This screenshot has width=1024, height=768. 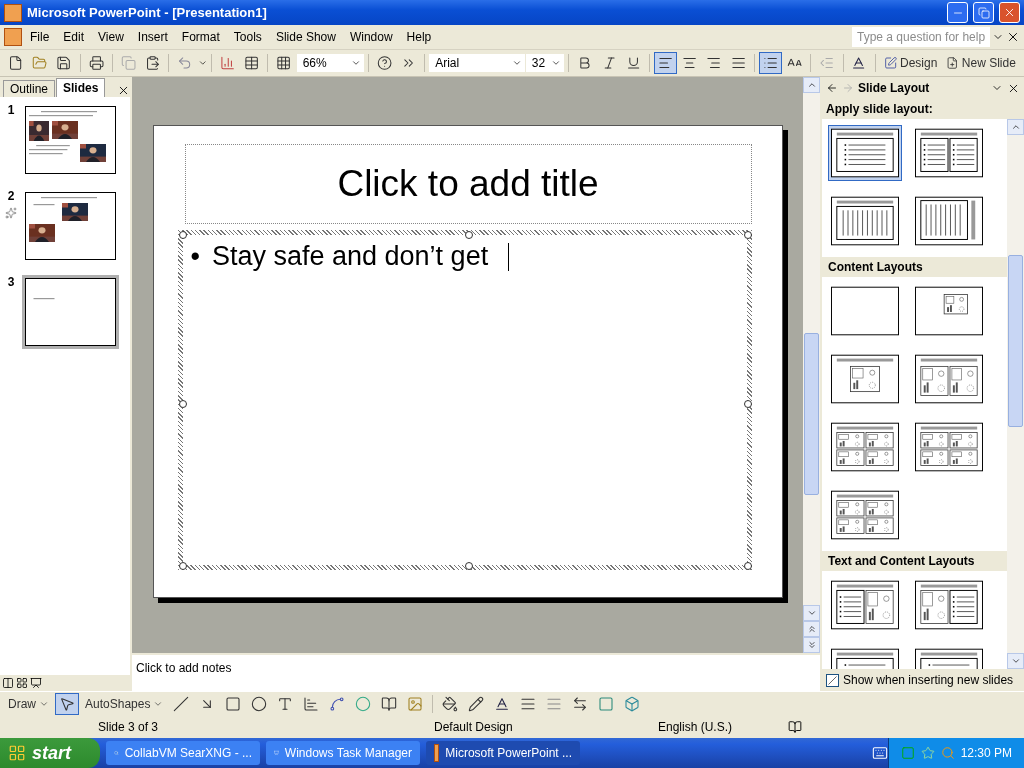 What do you see at coordinates (502, 704) in the screenshot?
I see `font-color-icon` at bounding box center [502, 704].